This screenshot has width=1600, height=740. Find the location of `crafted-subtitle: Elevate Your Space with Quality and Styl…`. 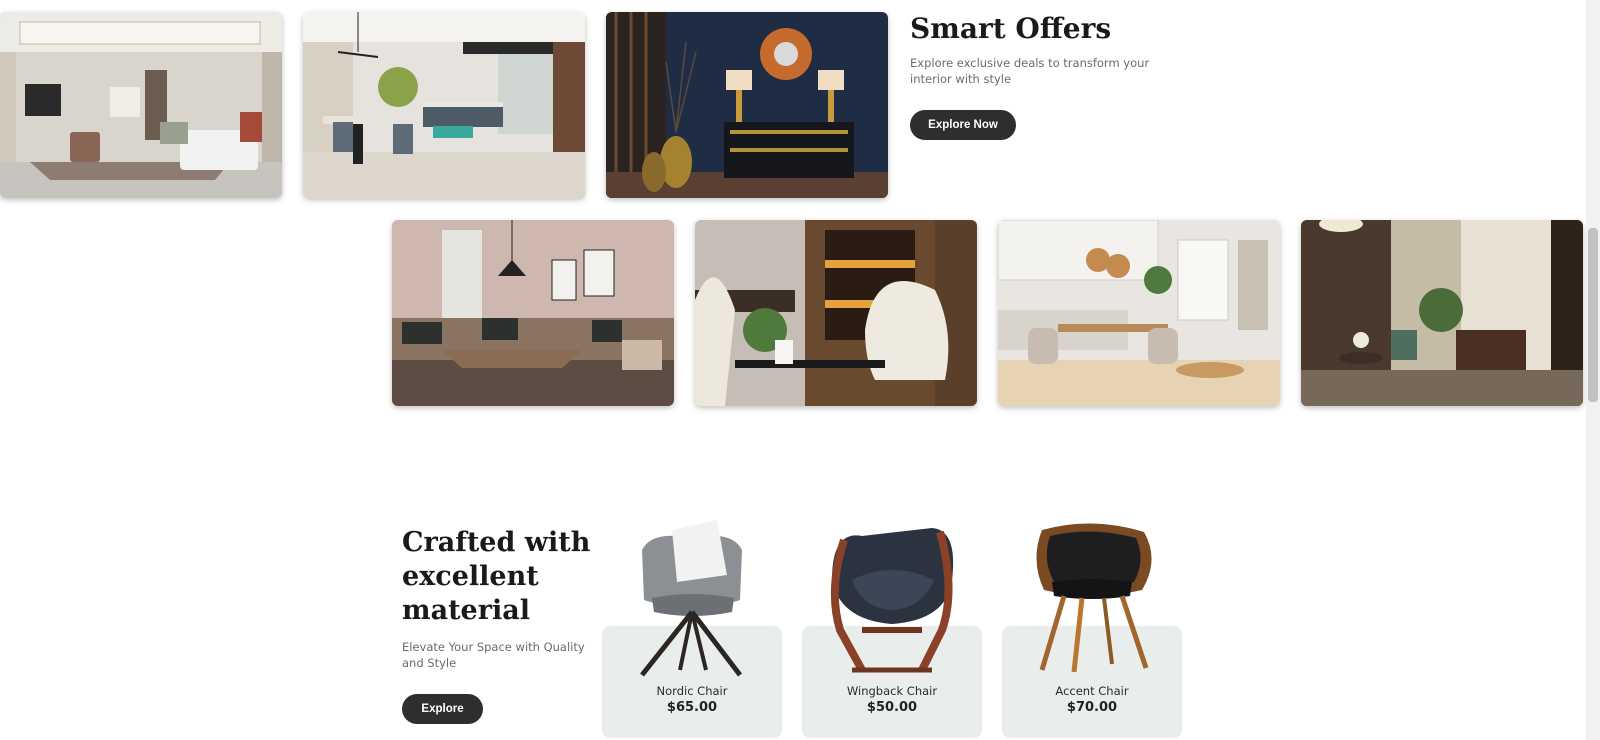

crafted-subtitle: Elevate Your Space with Quality and Styl… is located at coordinates (493, 655).